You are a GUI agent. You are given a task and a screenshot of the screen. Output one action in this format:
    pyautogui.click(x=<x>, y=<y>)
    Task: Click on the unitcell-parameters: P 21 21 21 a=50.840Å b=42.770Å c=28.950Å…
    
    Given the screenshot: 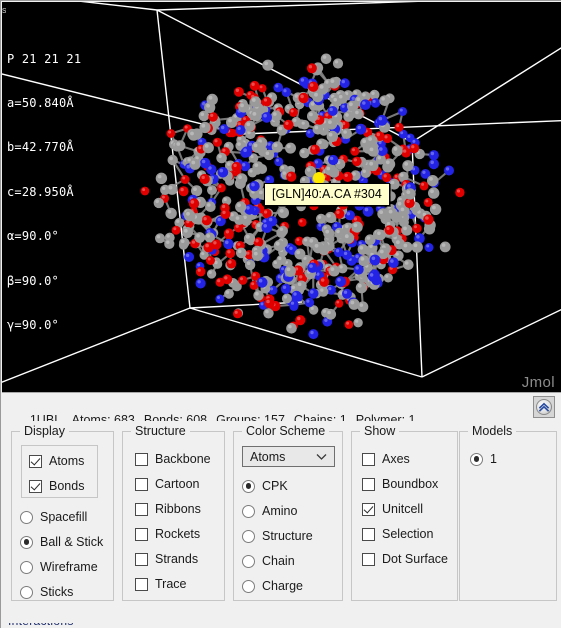 What is the action you would take?
    pyautogui.click(x=44, y=192)
    